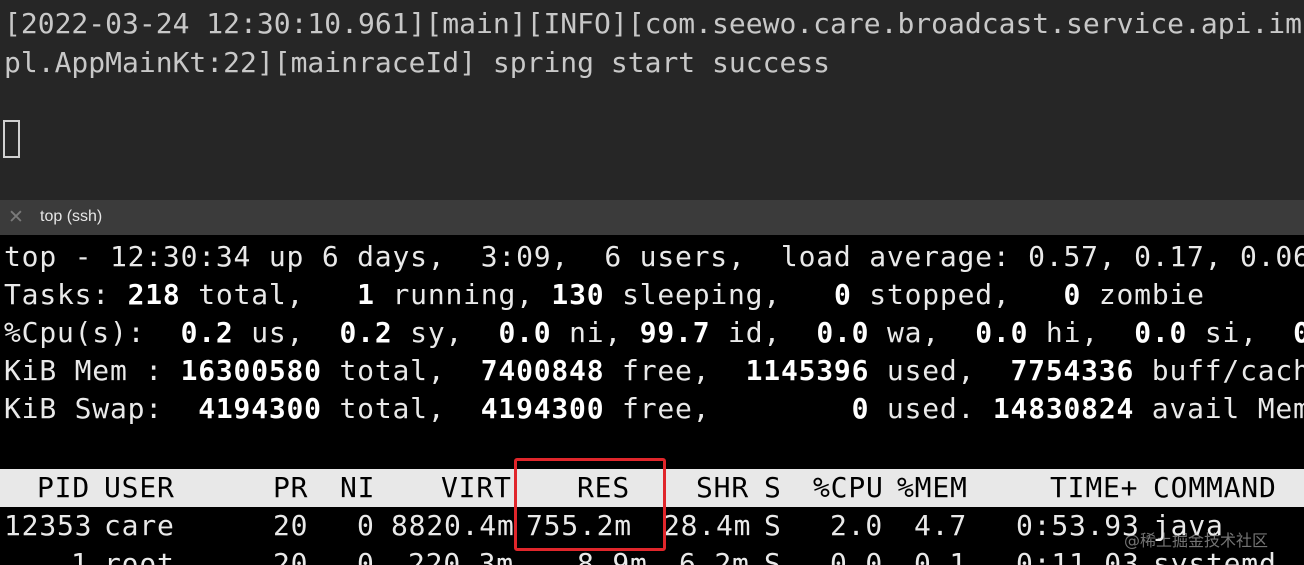 The image size is (1304, 565). Describe the element at coordinates (48, 525) in the screenshot. I see `cell-pid: 12353` at that location.